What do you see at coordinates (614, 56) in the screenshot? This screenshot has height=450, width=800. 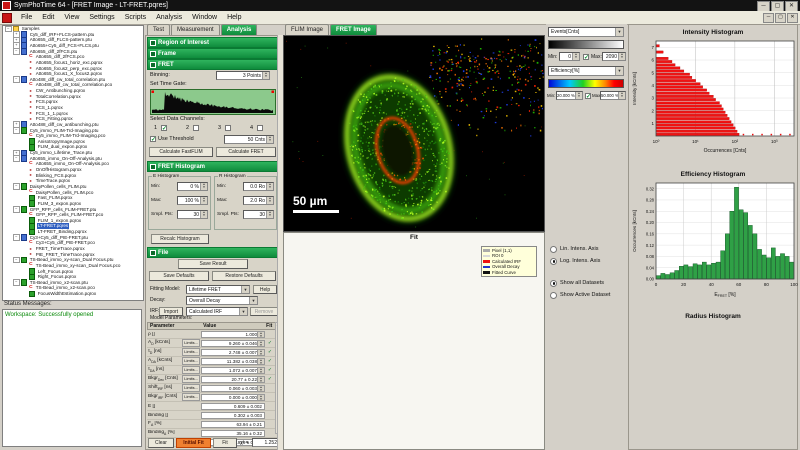 I see `events-max-input: 2090` at bounding box center [614, 56].